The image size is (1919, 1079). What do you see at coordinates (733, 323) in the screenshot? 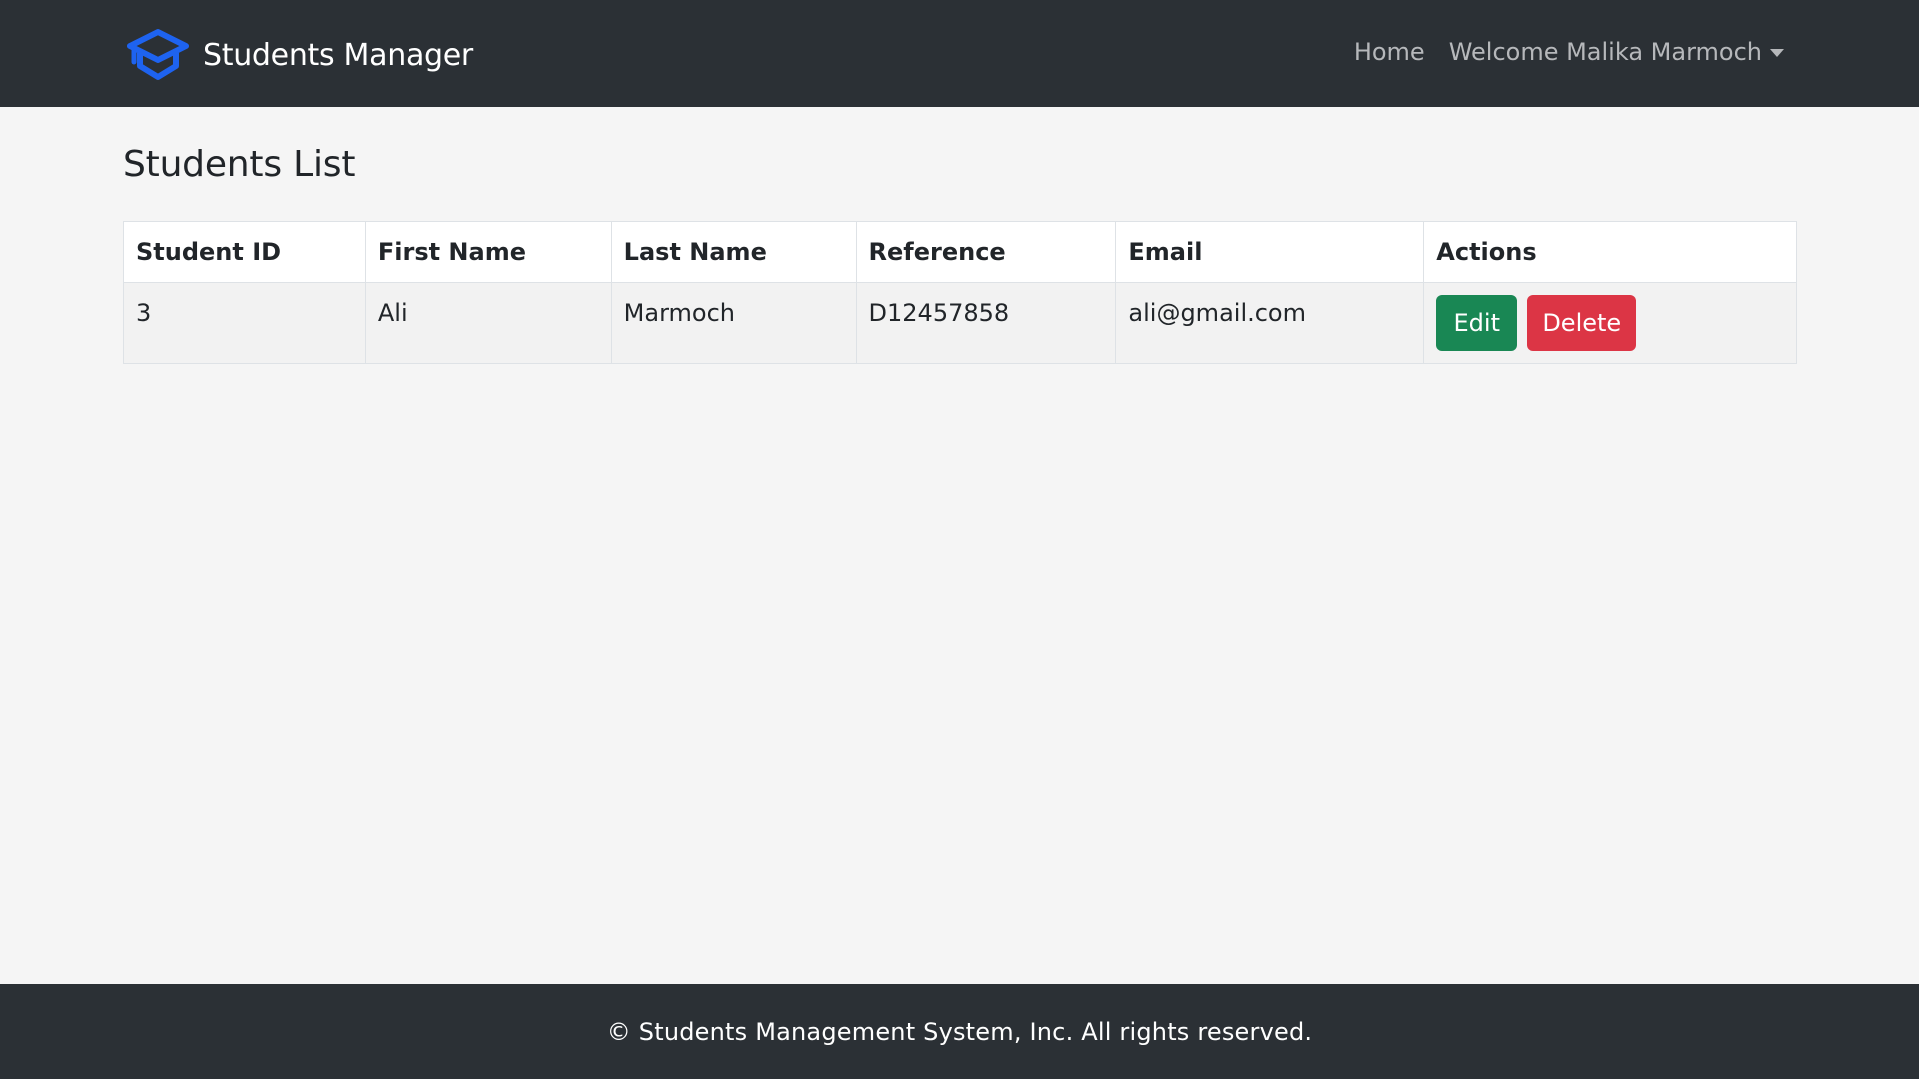
I see `cell-last-name: Marmoch` at bounding box center [733, 323].